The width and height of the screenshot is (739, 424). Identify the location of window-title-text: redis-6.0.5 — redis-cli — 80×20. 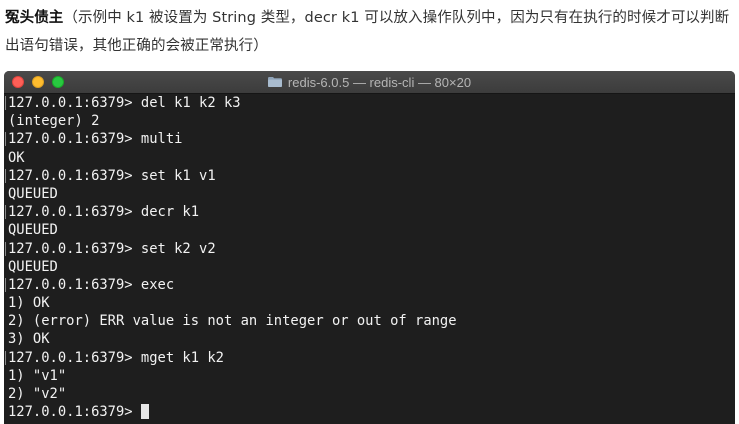
(379, 82).